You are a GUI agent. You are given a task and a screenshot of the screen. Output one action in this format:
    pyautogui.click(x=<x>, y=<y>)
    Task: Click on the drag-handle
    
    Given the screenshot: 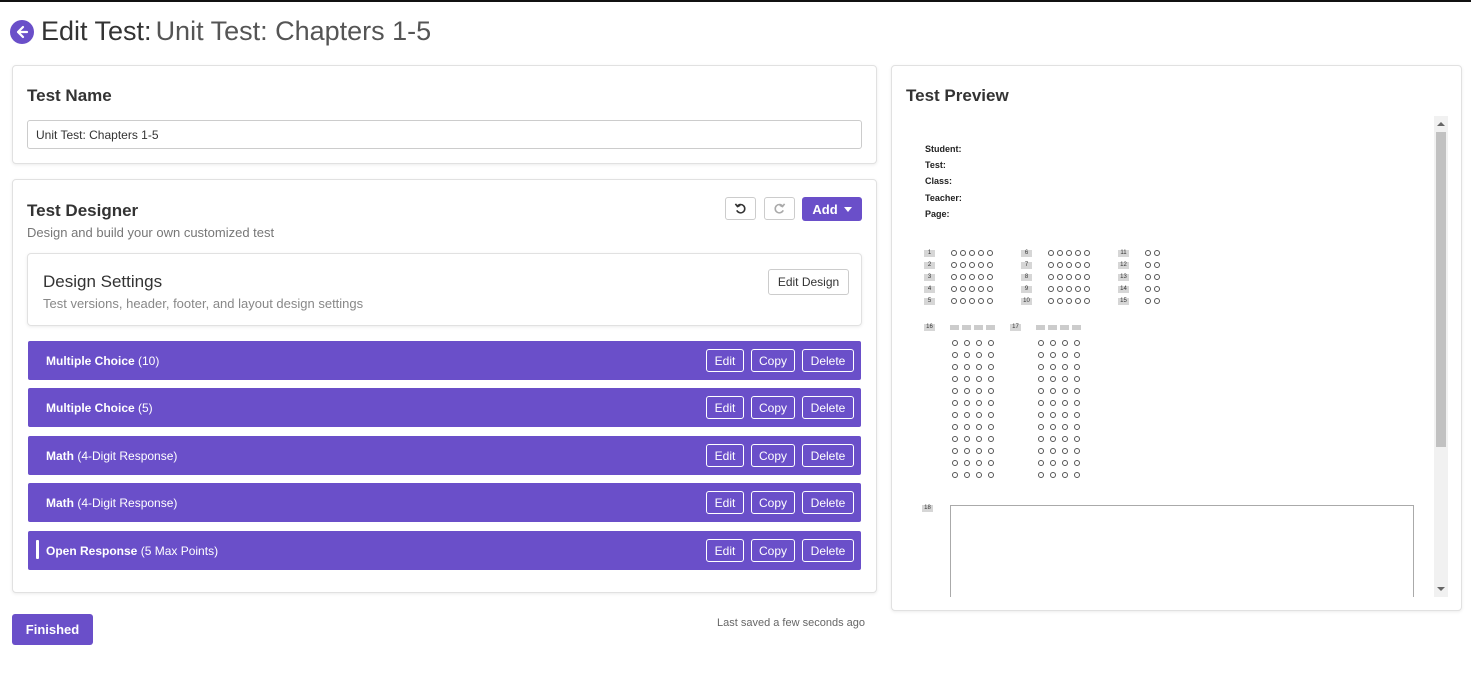 What is the action you would take?
    pyautogui.click(x=37, y=549)
    